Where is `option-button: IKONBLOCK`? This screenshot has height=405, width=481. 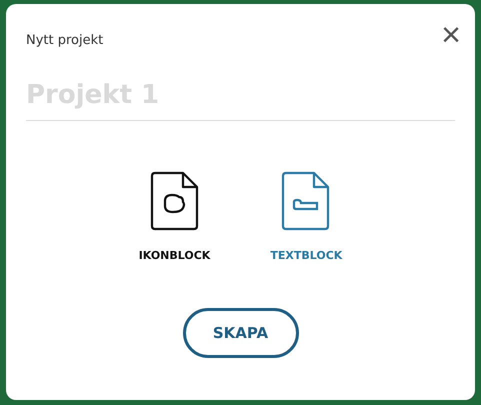 option-button: IKONBLOCK is located at coordinates (174, 216).